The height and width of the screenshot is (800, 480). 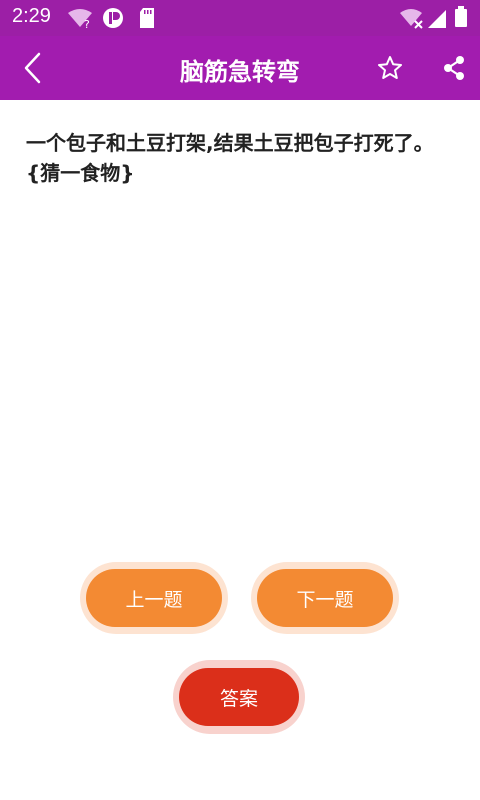 What do you see at coordinates (230, 158) in the screenshot?
I see `question-text: 一个包子和土豆打架,结果土豆把包子打死了。{猜一食物}` at bounding box center [230, 158].